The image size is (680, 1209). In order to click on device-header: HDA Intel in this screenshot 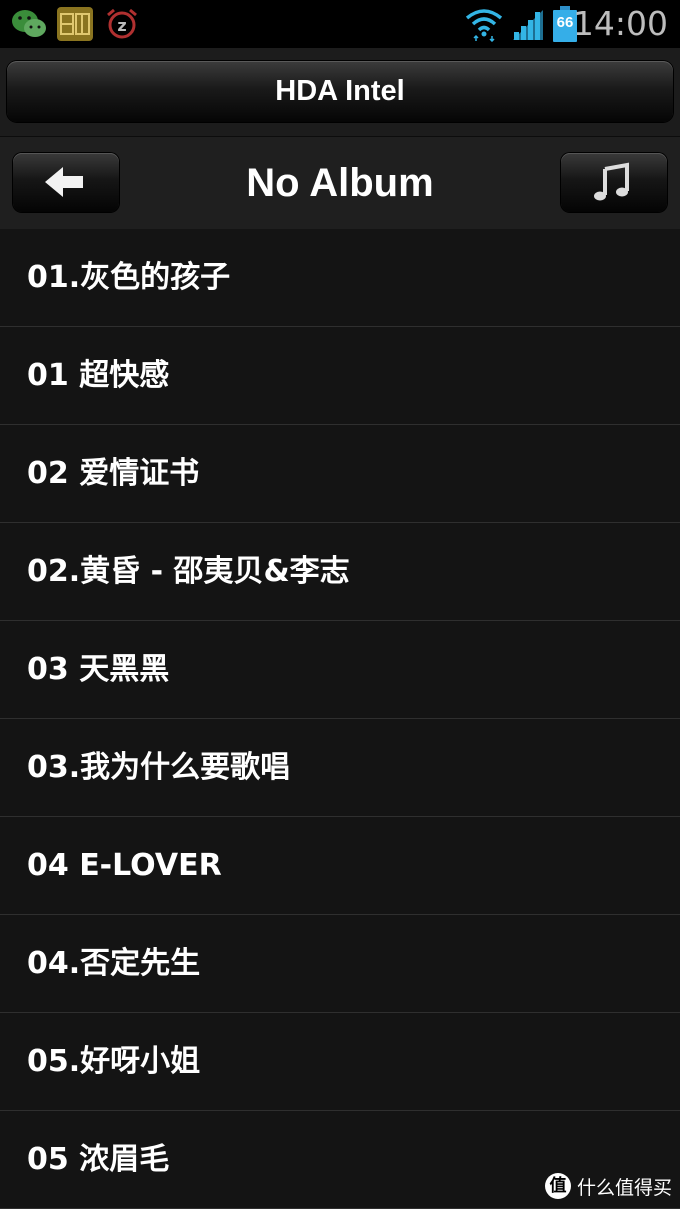, I will do `click(340, 92)`.